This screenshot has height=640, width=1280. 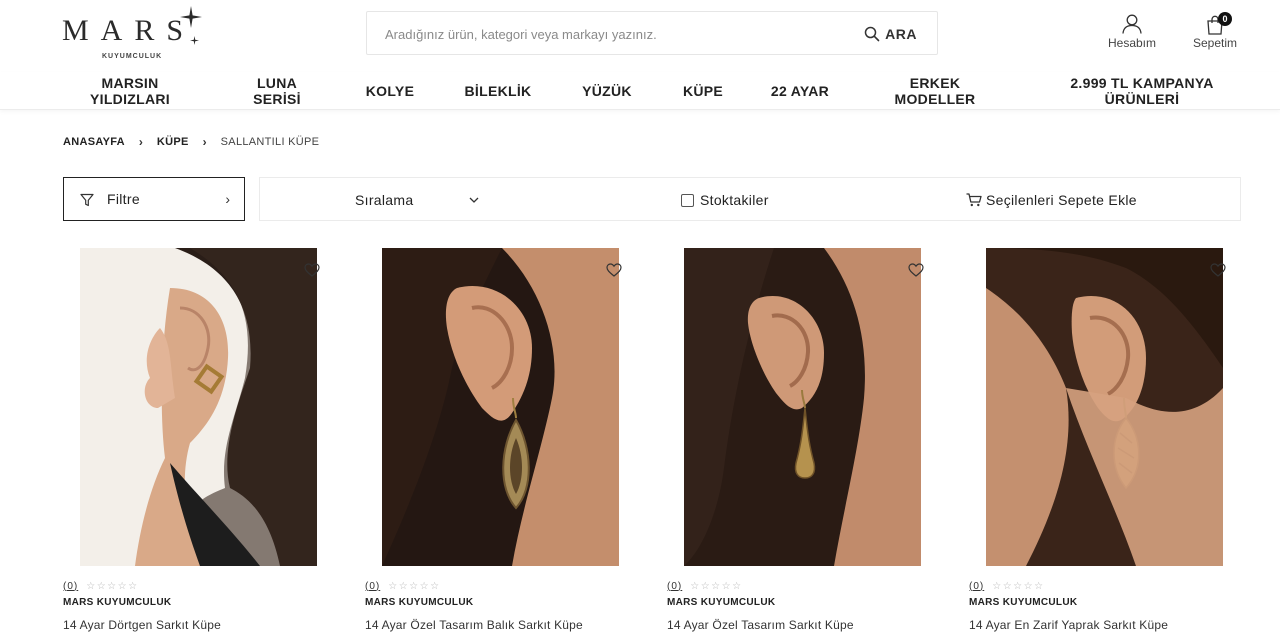 What do you see at coordinates (123, 199) in the screenshot?
I see `filter-label: Filtre` at bounding box center [123, 199].